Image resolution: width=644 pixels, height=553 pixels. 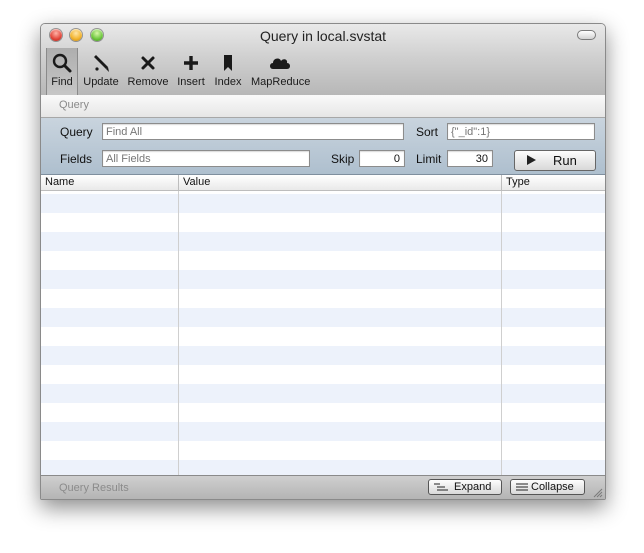 What do you see at coordinates (281, 70) in the screenshot?
I see `toolbar-mapreduce-button: MapReduce` at bounding box center [281, 70].